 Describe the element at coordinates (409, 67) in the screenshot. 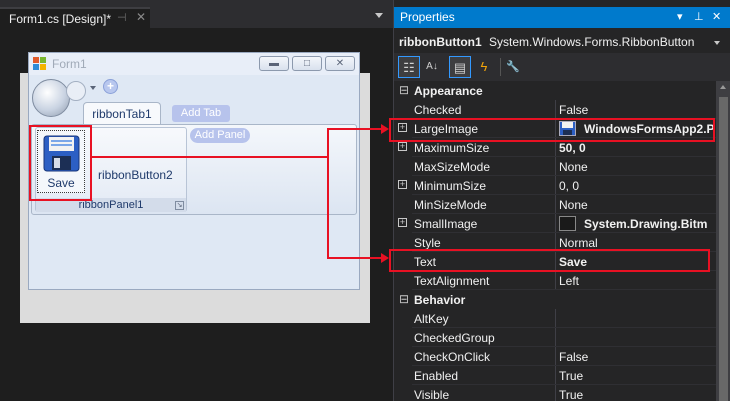

I see `categorized-icon: ☷` at that location.